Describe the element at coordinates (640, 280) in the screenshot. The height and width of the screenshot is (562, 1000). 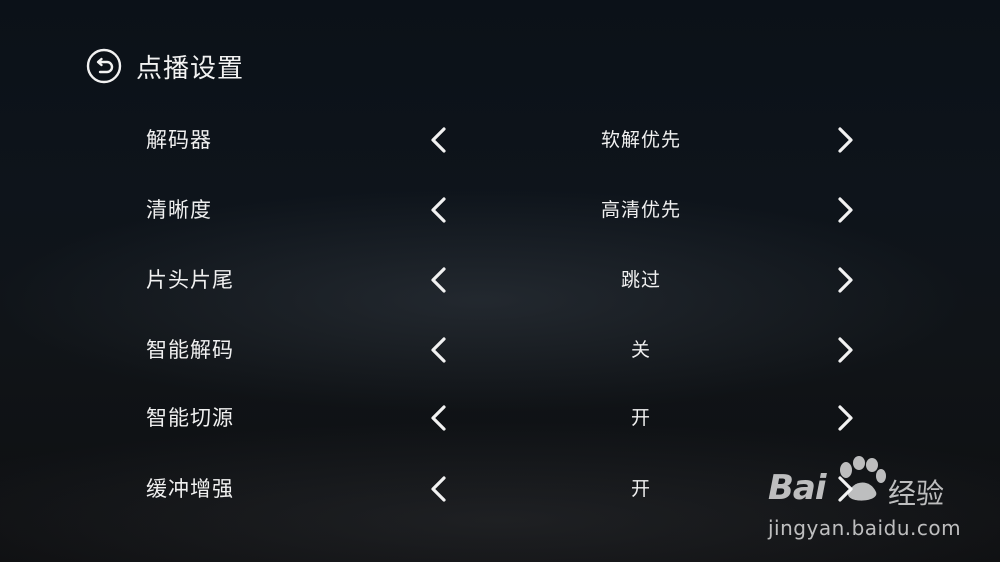
I see `setting-value: 跳过` at that location.